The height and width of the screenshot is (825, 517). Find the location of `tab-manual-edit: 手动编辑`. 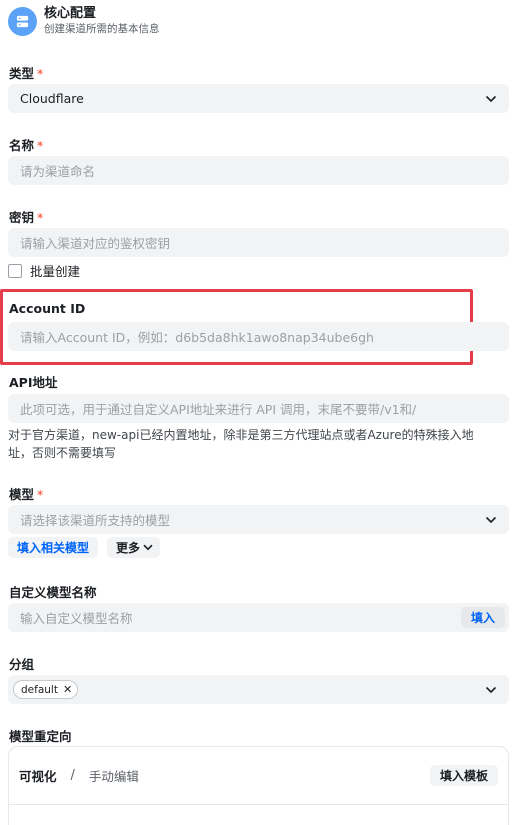

tab-manual-edit: 手动编辑 is located at coordinates (259, 775).